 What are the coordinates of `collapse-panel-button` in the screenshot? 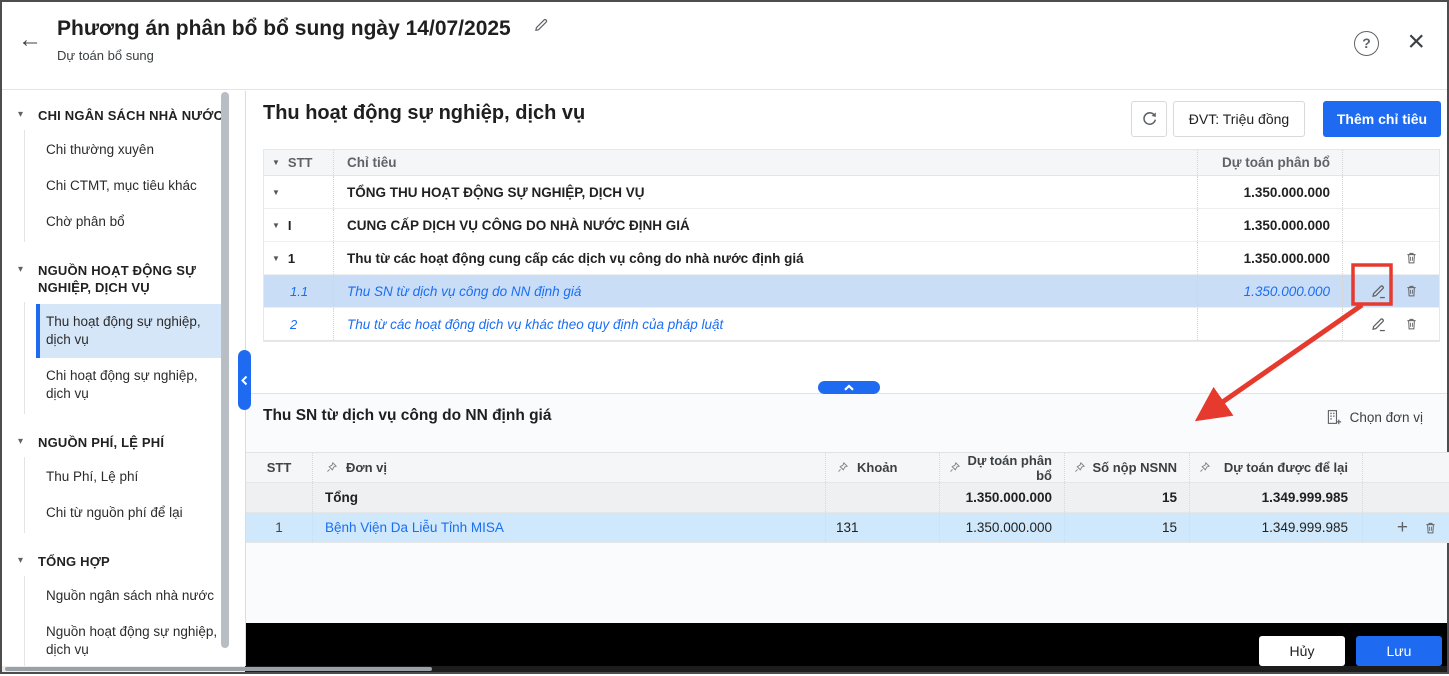 It's located at (849, 387).